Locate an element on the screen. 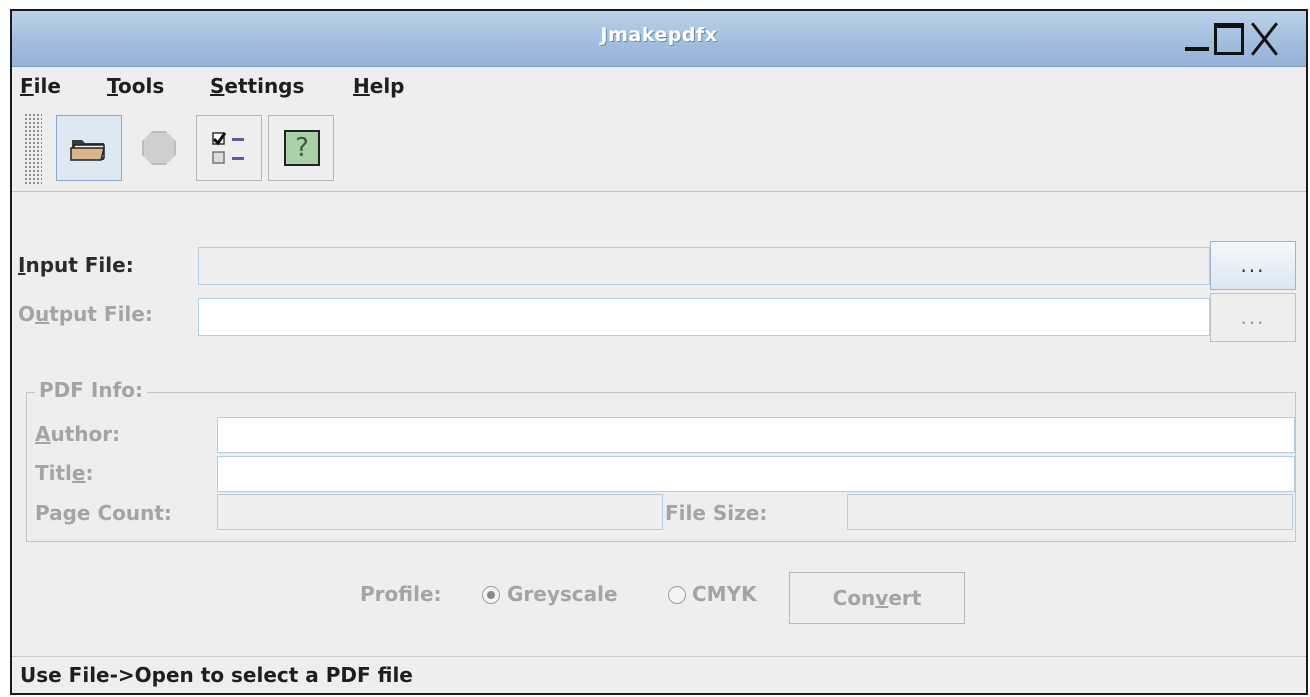 The height and width of the screenshot is (697, 1310). title-label-post: : is located at coordinates (89, 473).